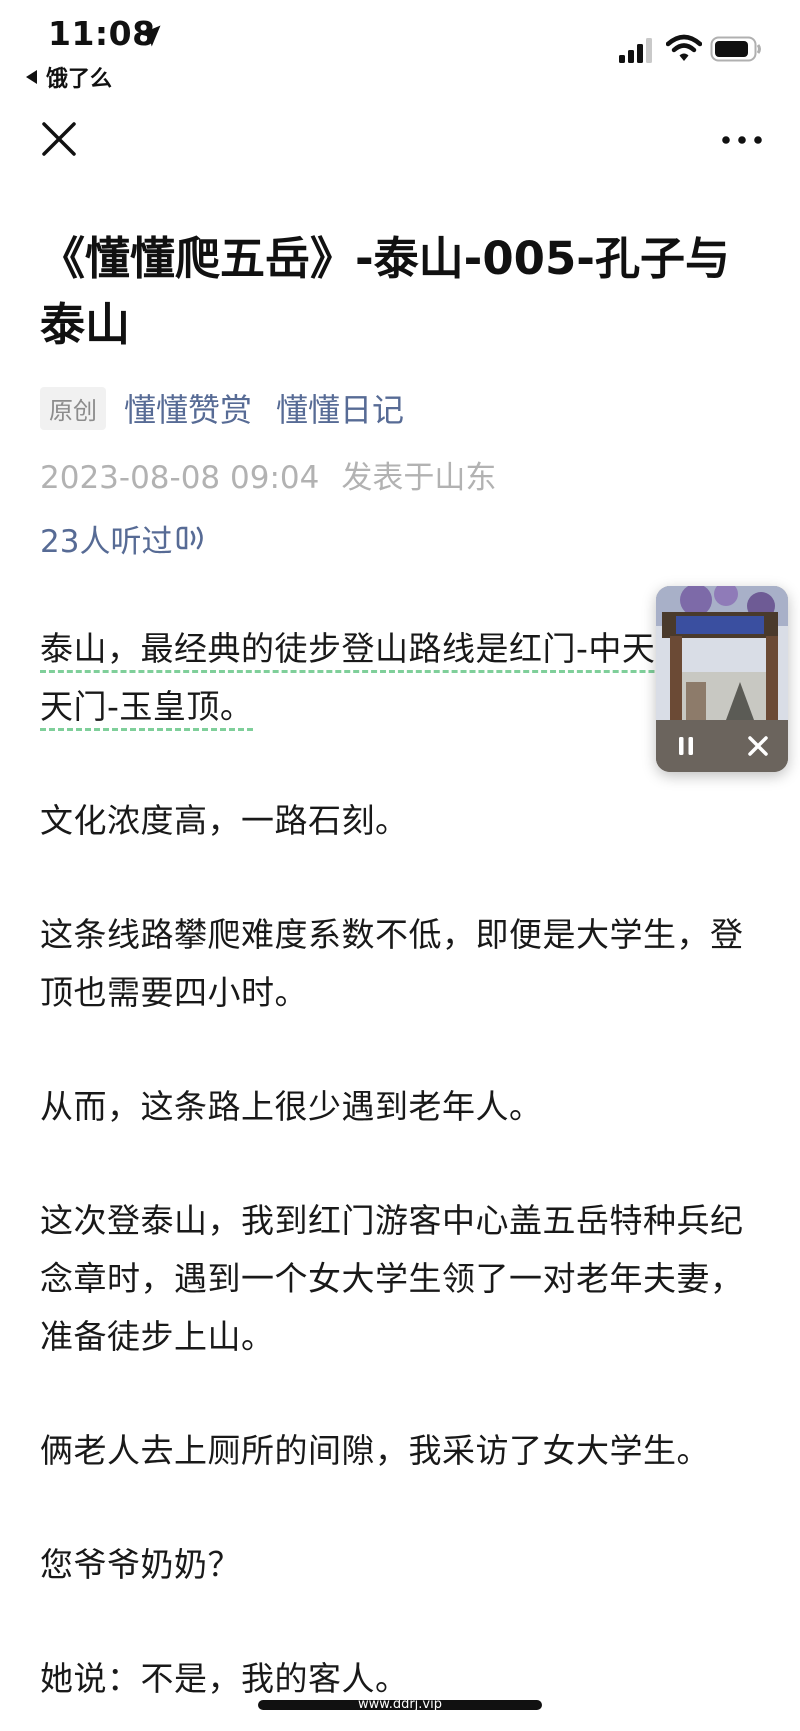 This screenshot has width=800, height=1731. What do you see at coordinates (419, 478) in the screenshot?
I see `publish-location: 发表于山东` at bounding box center [419, 478].